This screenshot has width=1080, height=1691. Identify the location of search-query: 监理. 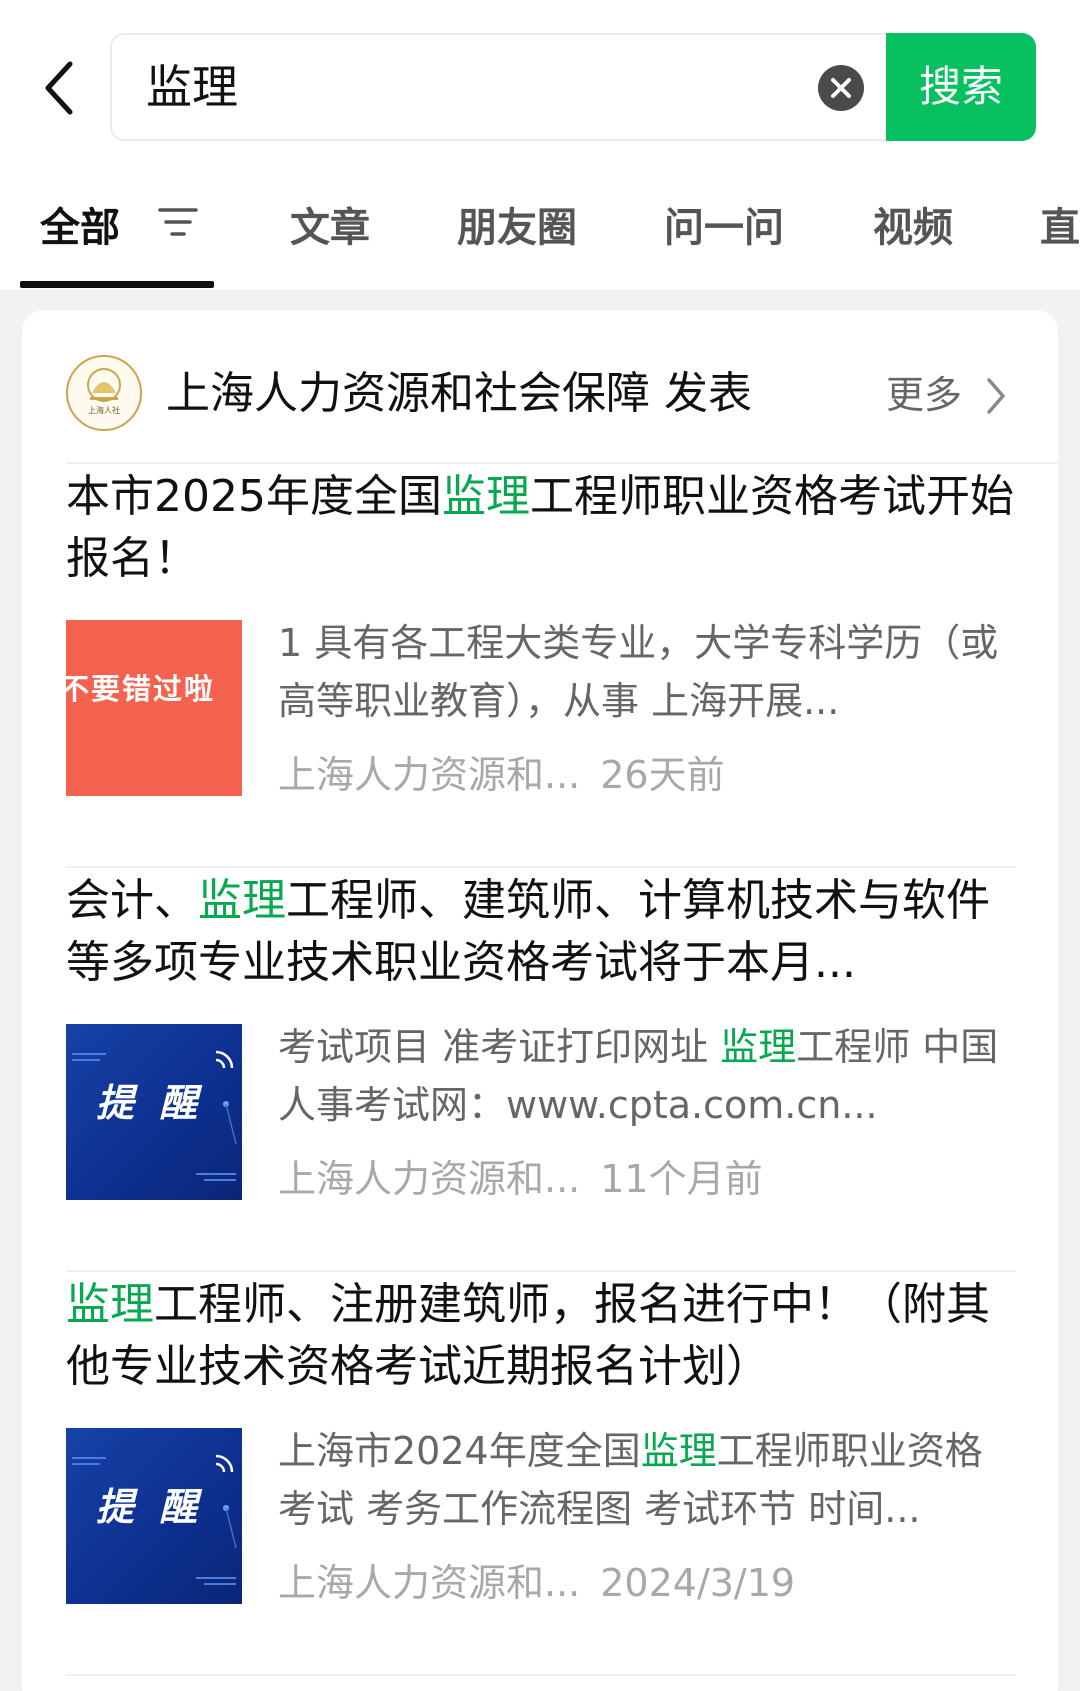
(192, 87).